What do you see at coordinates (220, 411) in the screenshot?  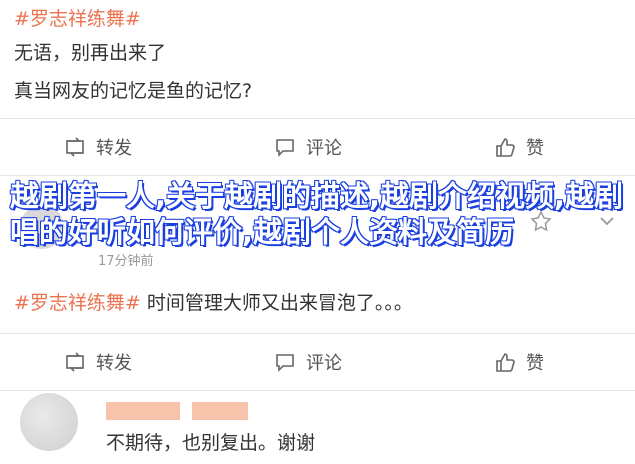 I see `commenter-badge-redacted` at bounding box center [220, 411].